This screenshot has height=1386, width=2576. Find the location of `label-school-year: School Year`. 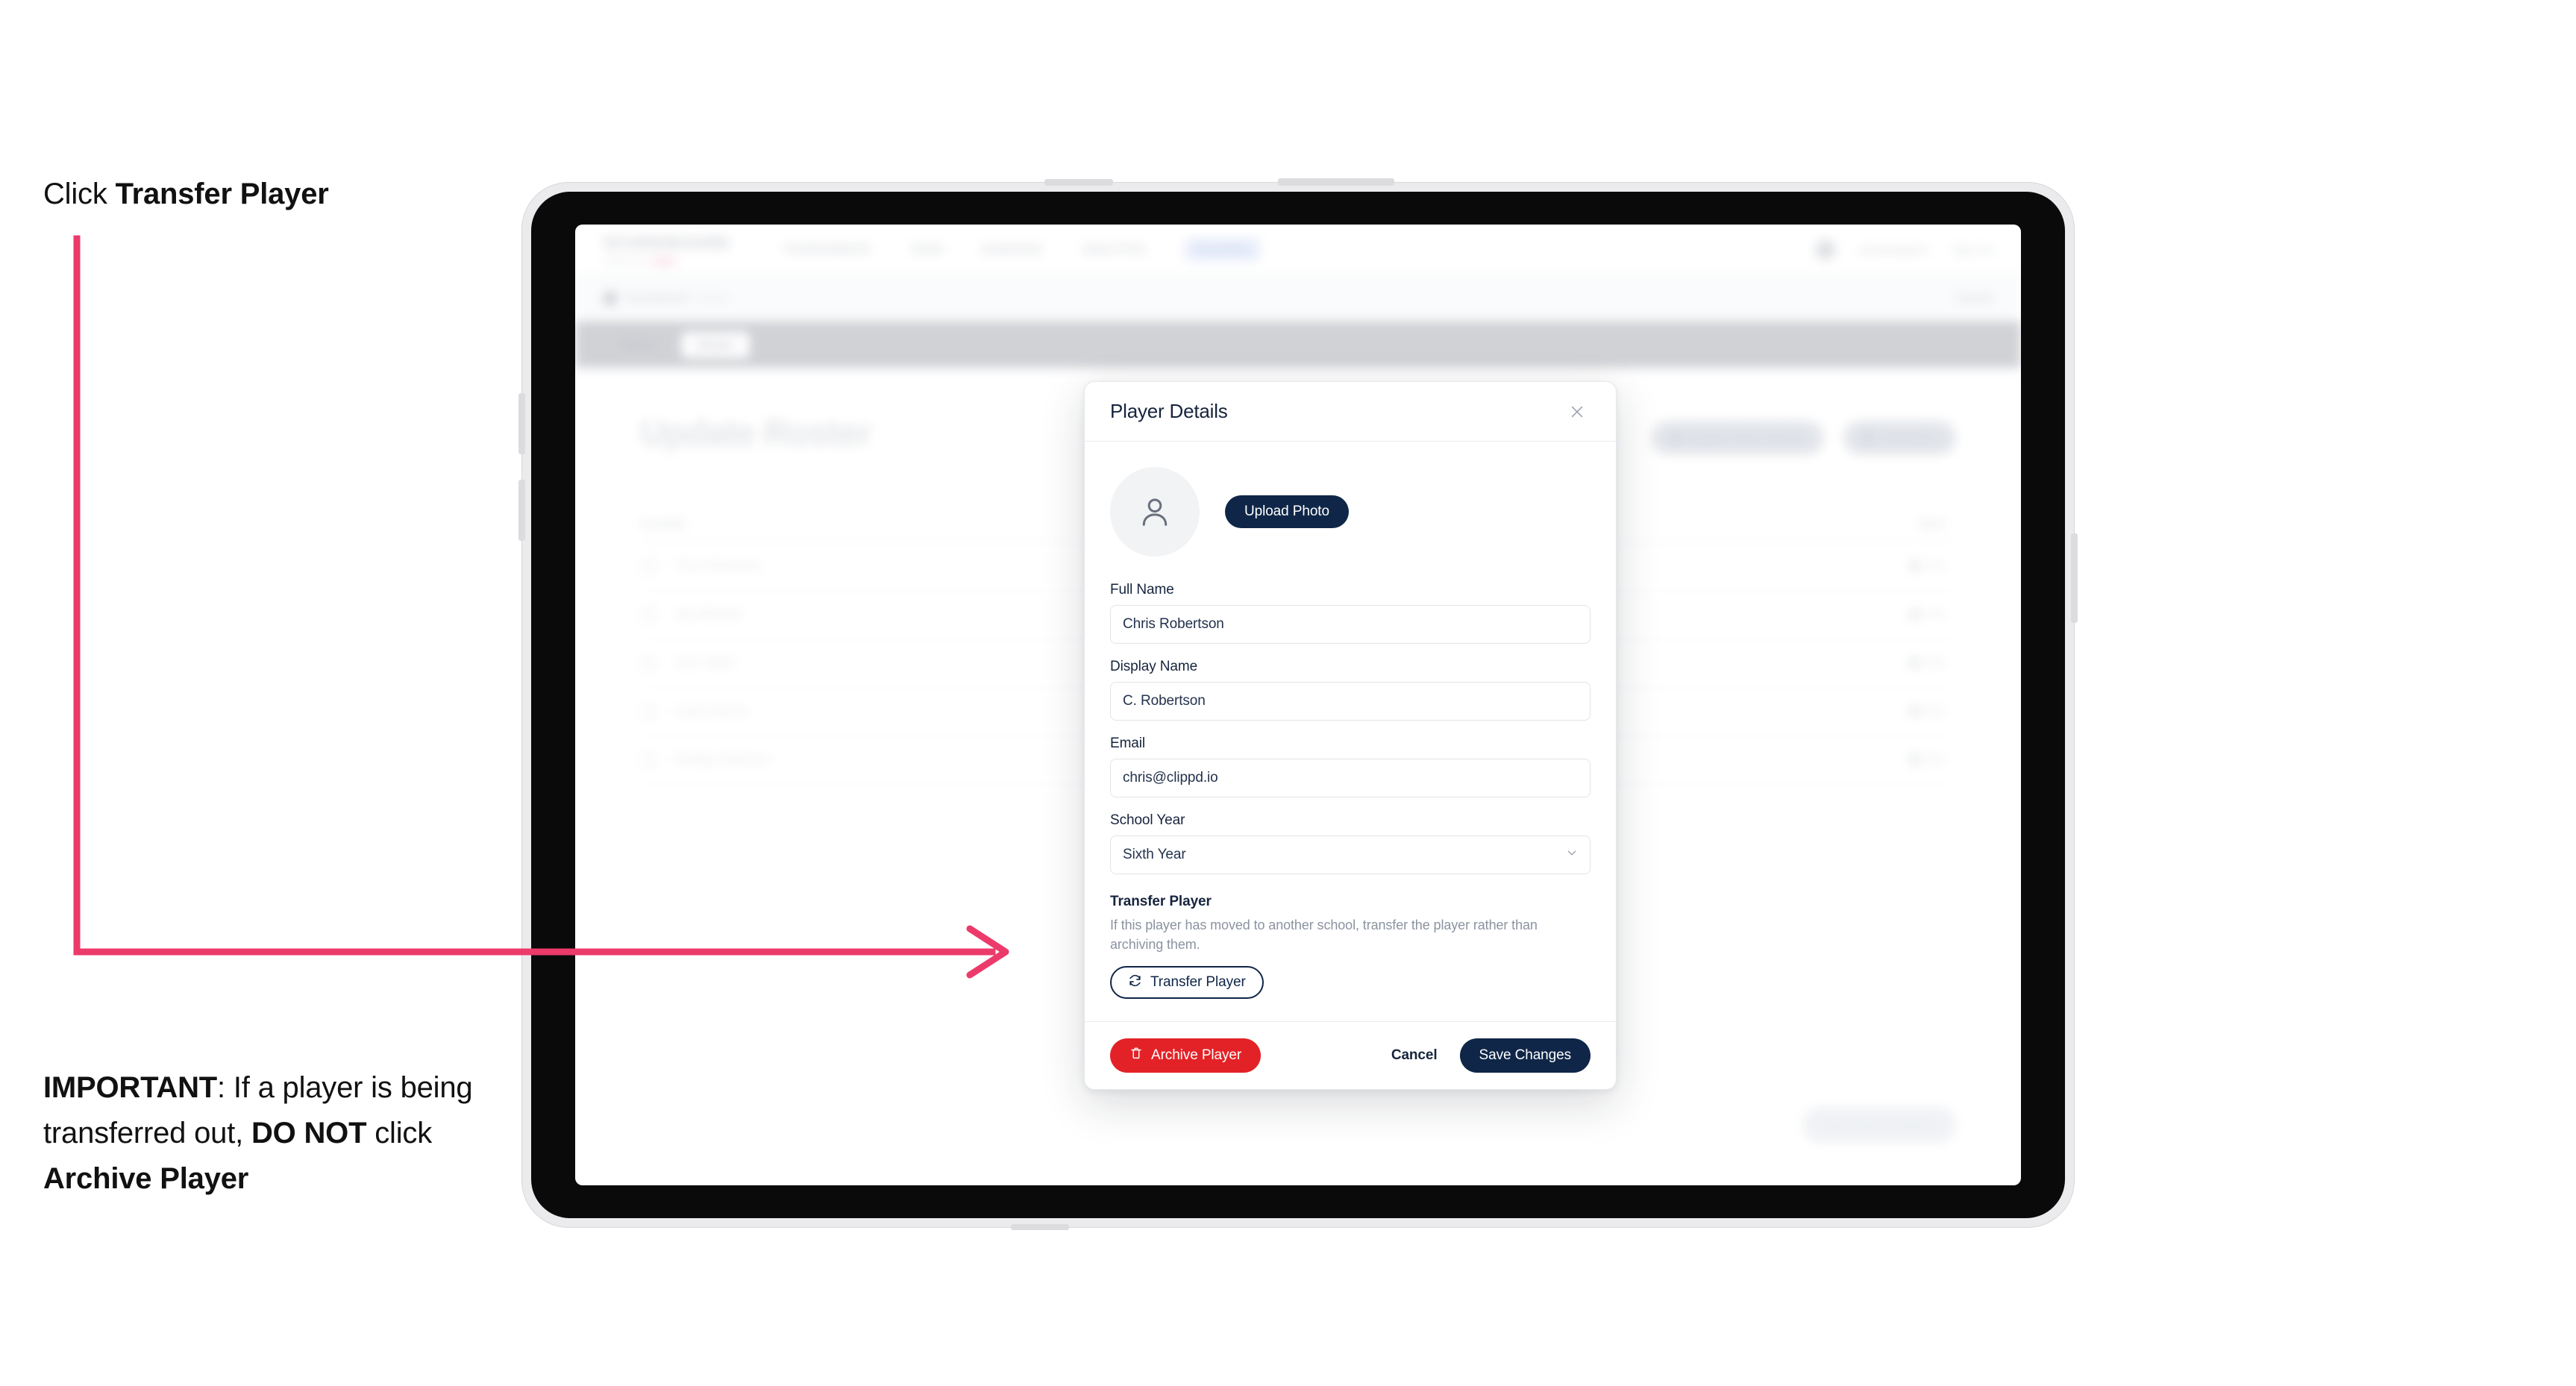

label-school-year: School Year is located at coordinates (1147, 820).